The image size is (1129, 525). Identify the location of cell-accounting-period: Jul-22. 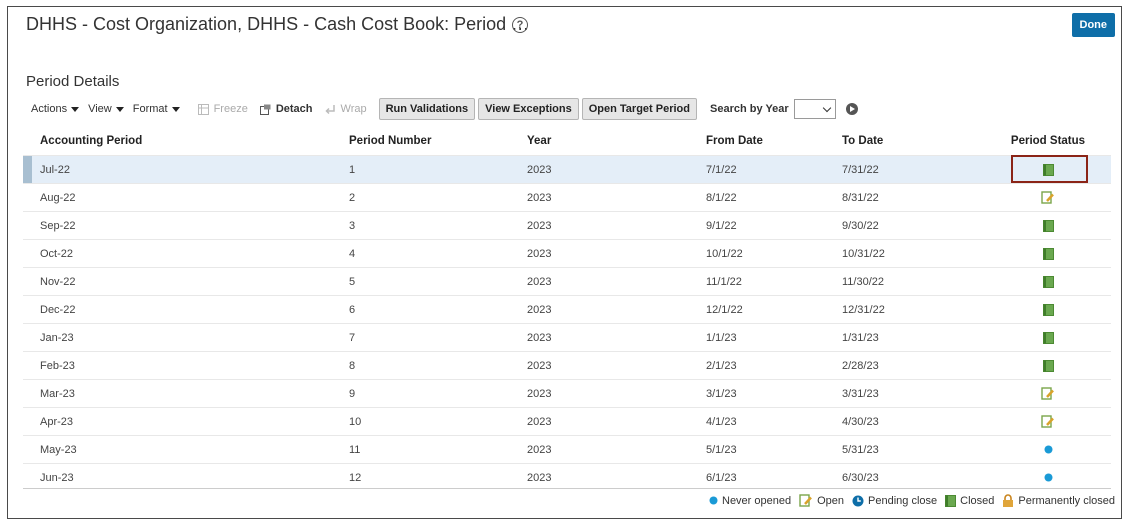
(190, 169).